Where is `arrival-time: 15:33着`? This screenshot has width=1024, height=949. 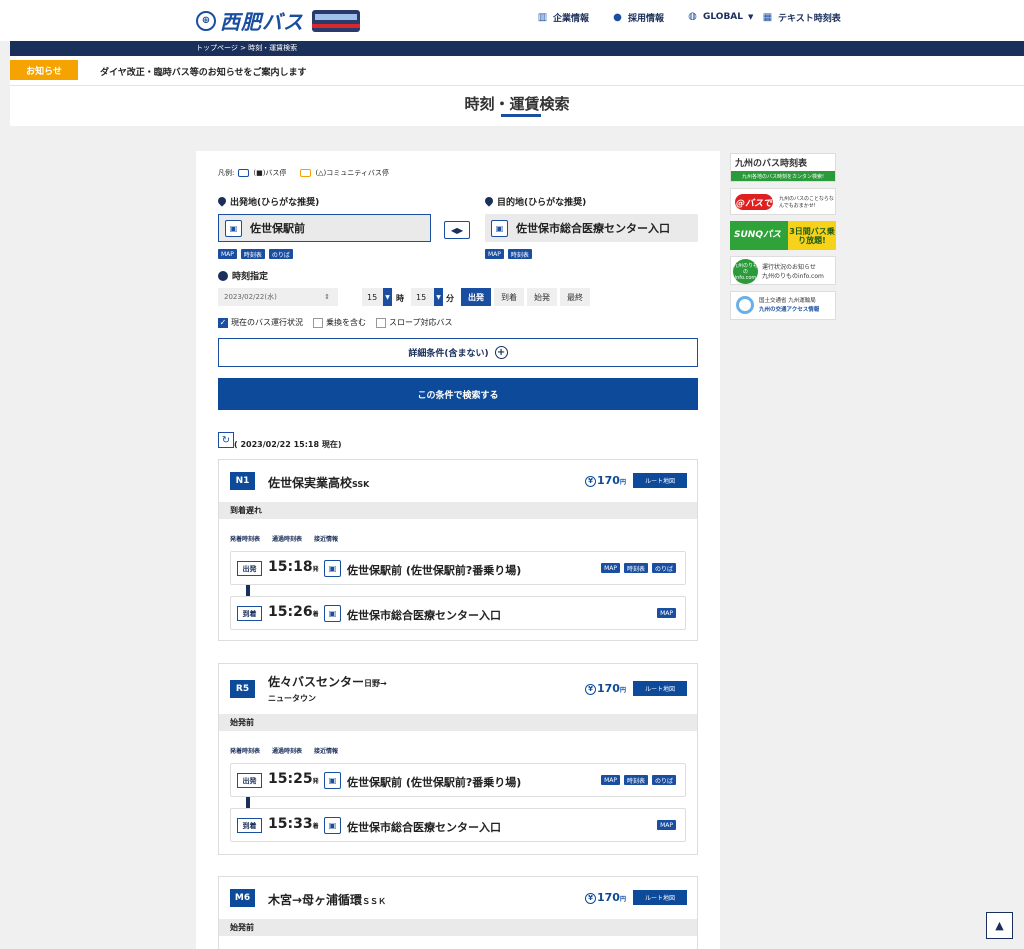
arrival-time: 15:33着 is located at coordinates (293, 824).